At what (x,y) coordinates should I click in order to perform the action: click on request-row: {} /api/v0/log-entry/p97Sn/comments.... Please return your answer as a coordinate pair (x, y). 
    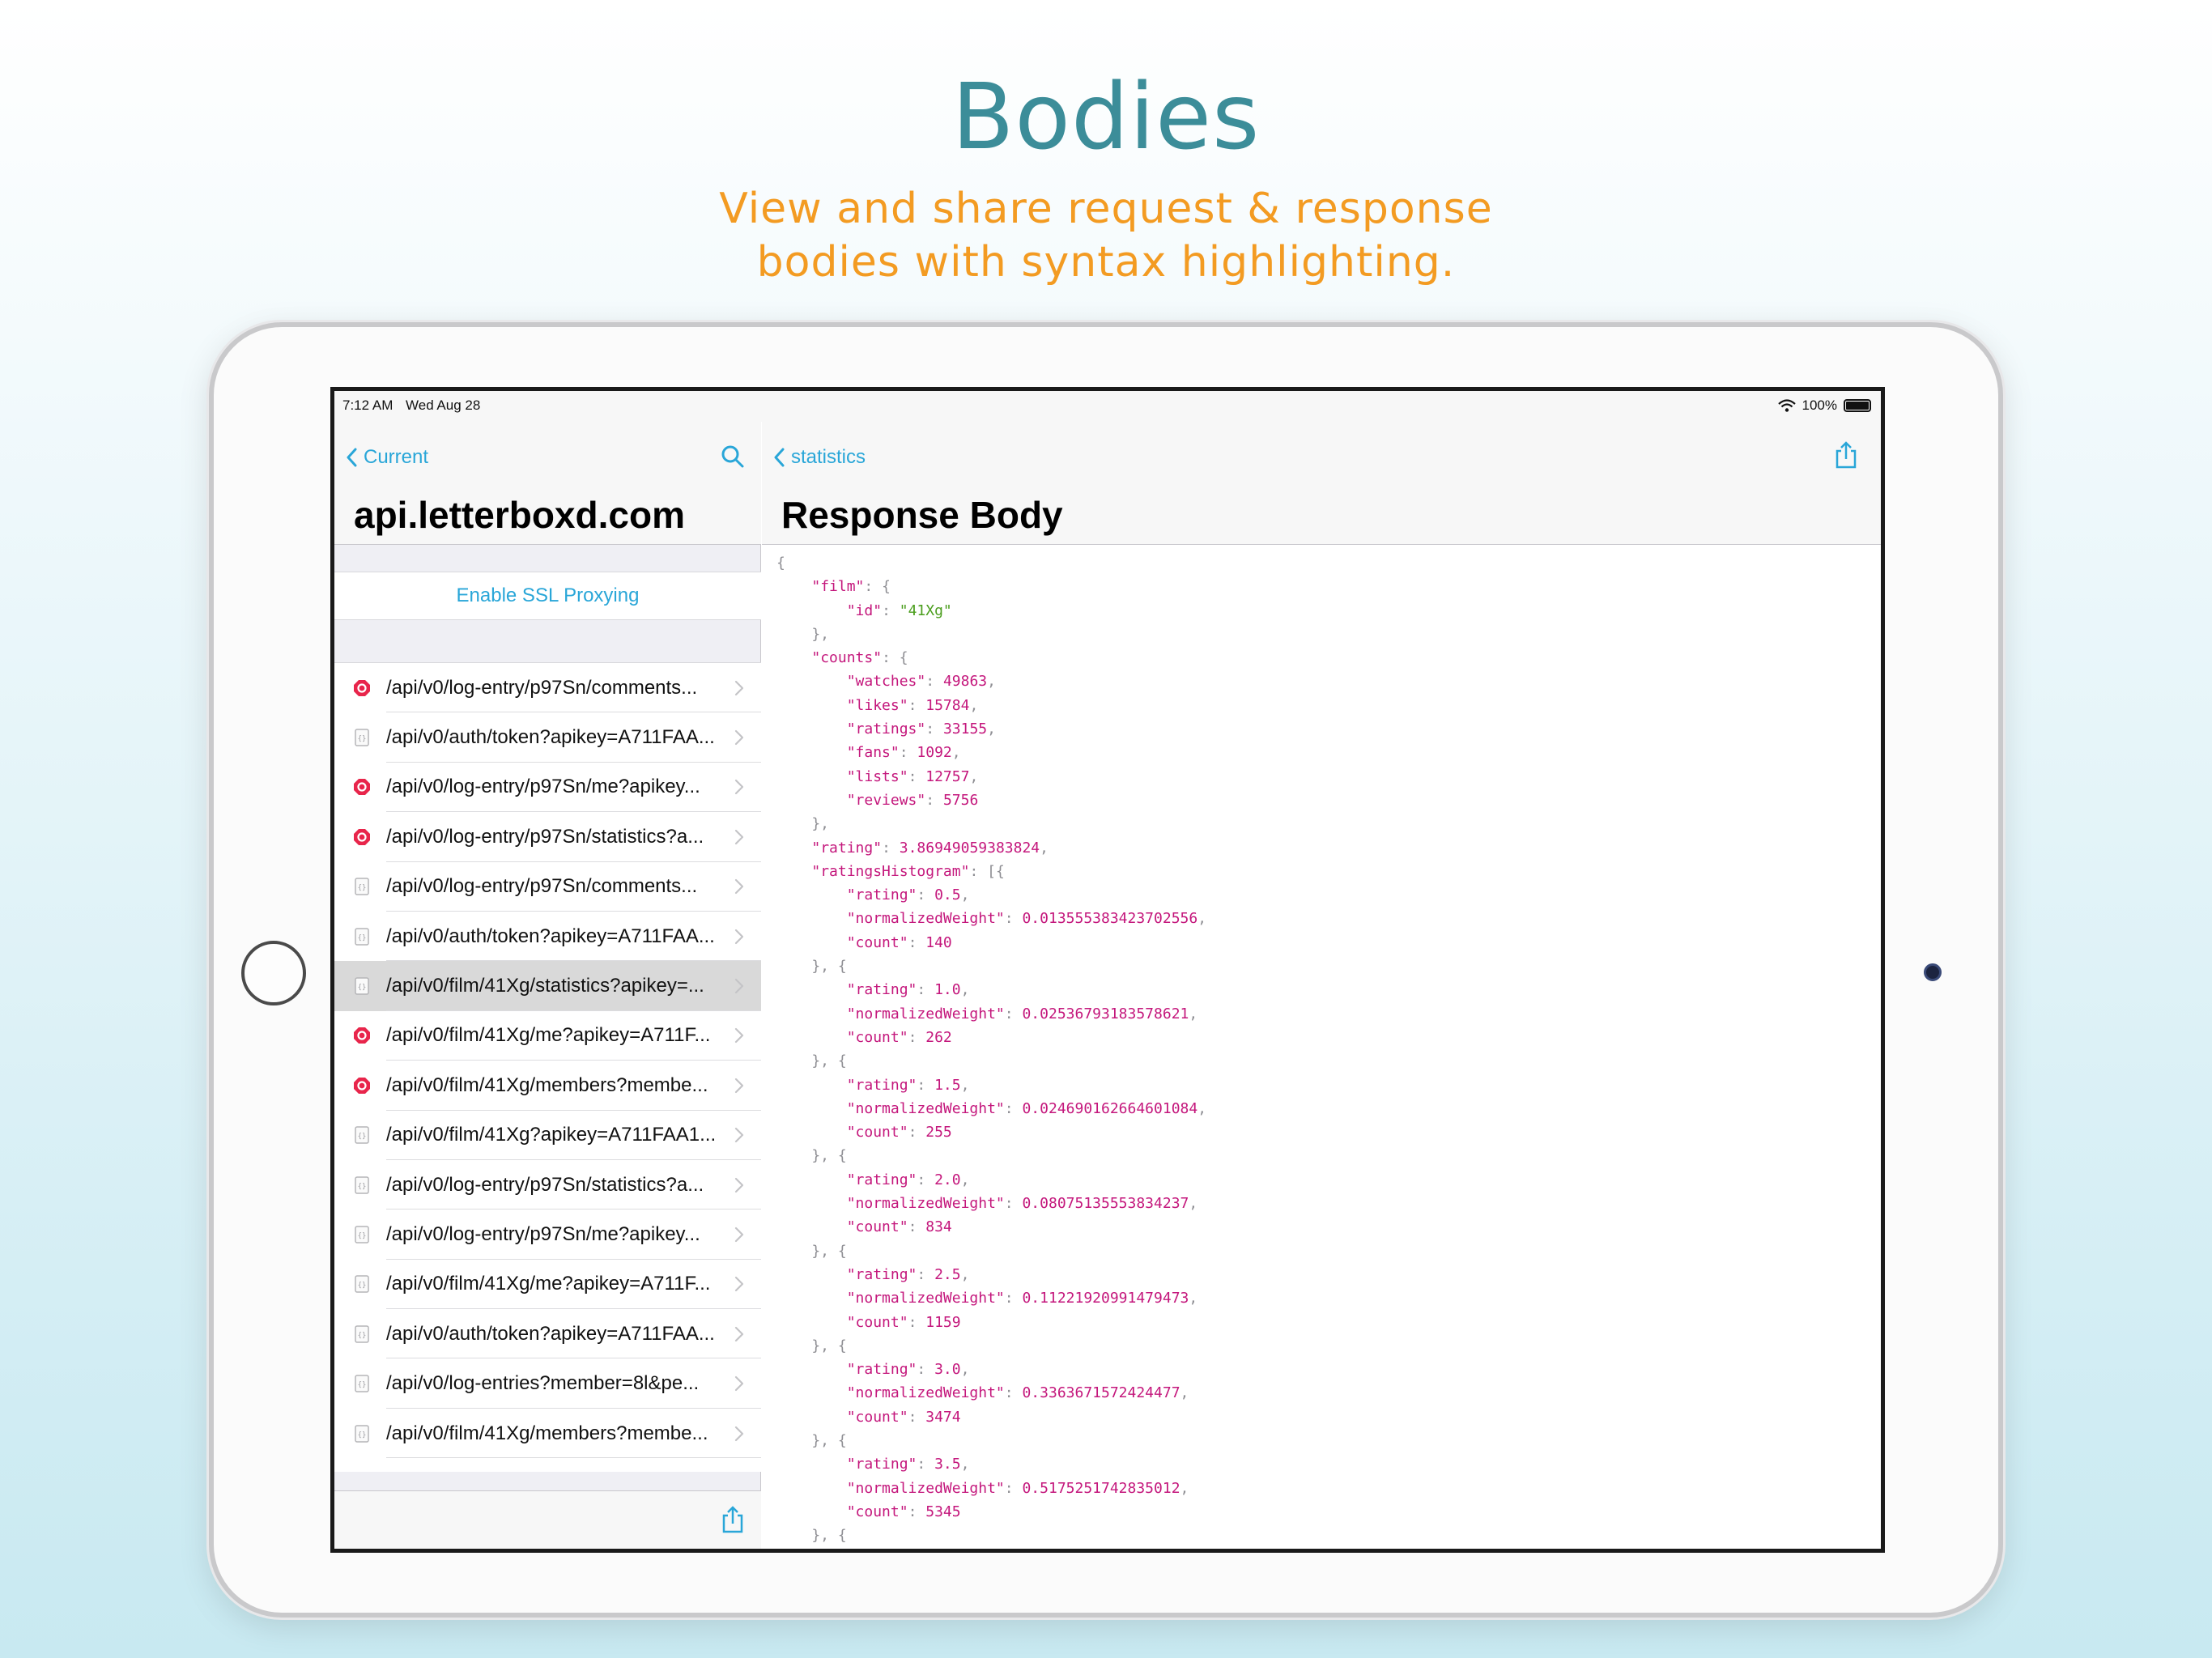
    Looking at the image, I should click on (548, 886).